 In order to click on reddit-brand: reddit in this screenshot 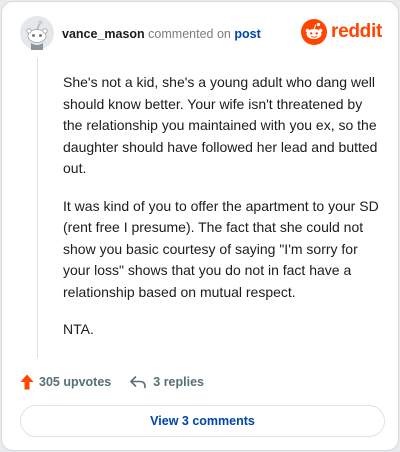, I will do `click(341, 32)`.